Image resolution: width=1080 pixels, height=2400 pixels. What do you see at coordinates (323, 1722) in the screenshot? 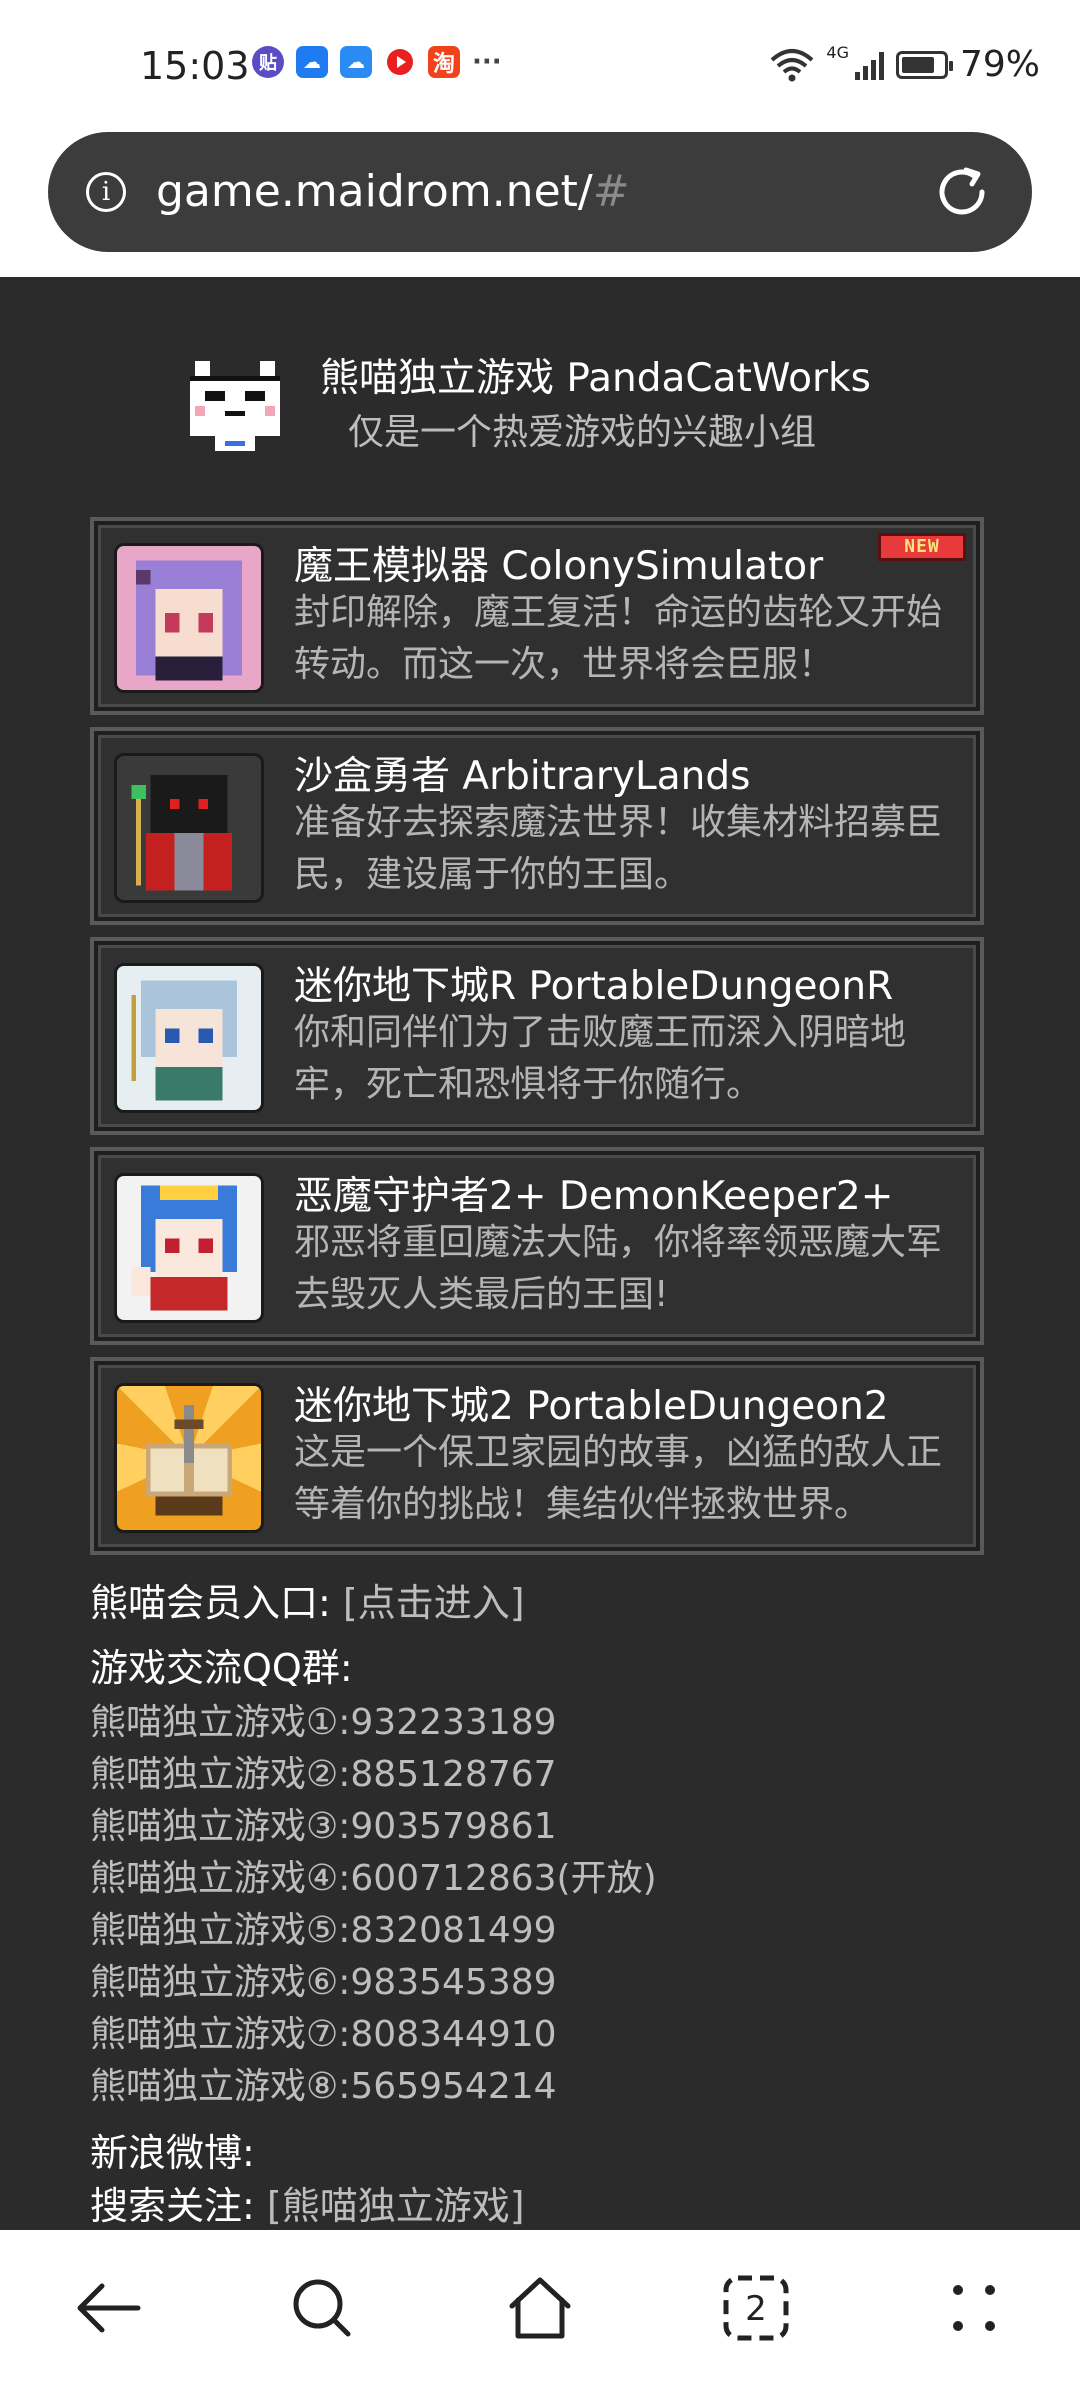
I see `qq-group-1: 熊喵独立游戏①:932233189` at bounding box center [323, 1722].